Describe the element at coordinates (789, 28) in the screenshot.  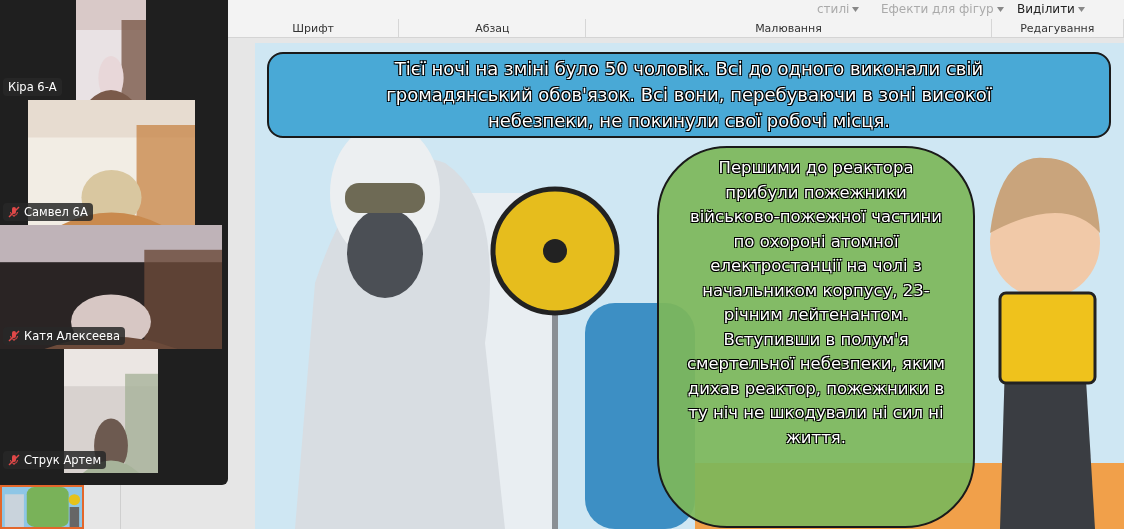
I see `ribbon-group-label: Малювання` at that location.